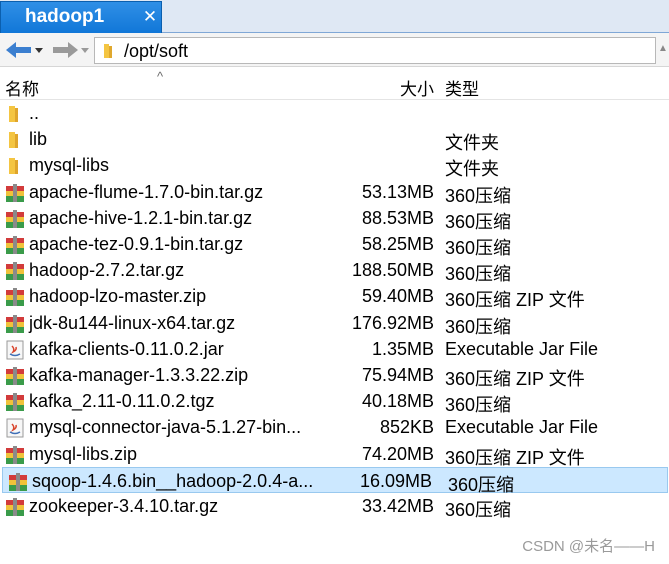 This screenshot has width=669, height=564. I want to click on back-dropdown-icon, so click(39, 50).